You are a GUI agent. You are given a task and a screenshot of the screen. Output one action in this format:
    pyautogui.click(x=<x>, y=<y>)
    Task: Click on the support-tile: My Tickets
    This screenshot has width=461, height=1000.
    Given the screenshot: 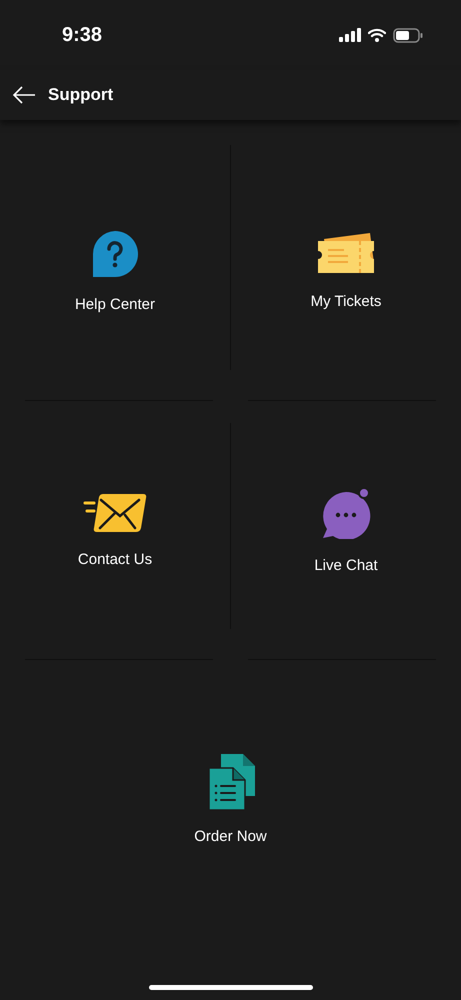 What is the action you would take?
    pyautogui.click(x=346, y=271)
    